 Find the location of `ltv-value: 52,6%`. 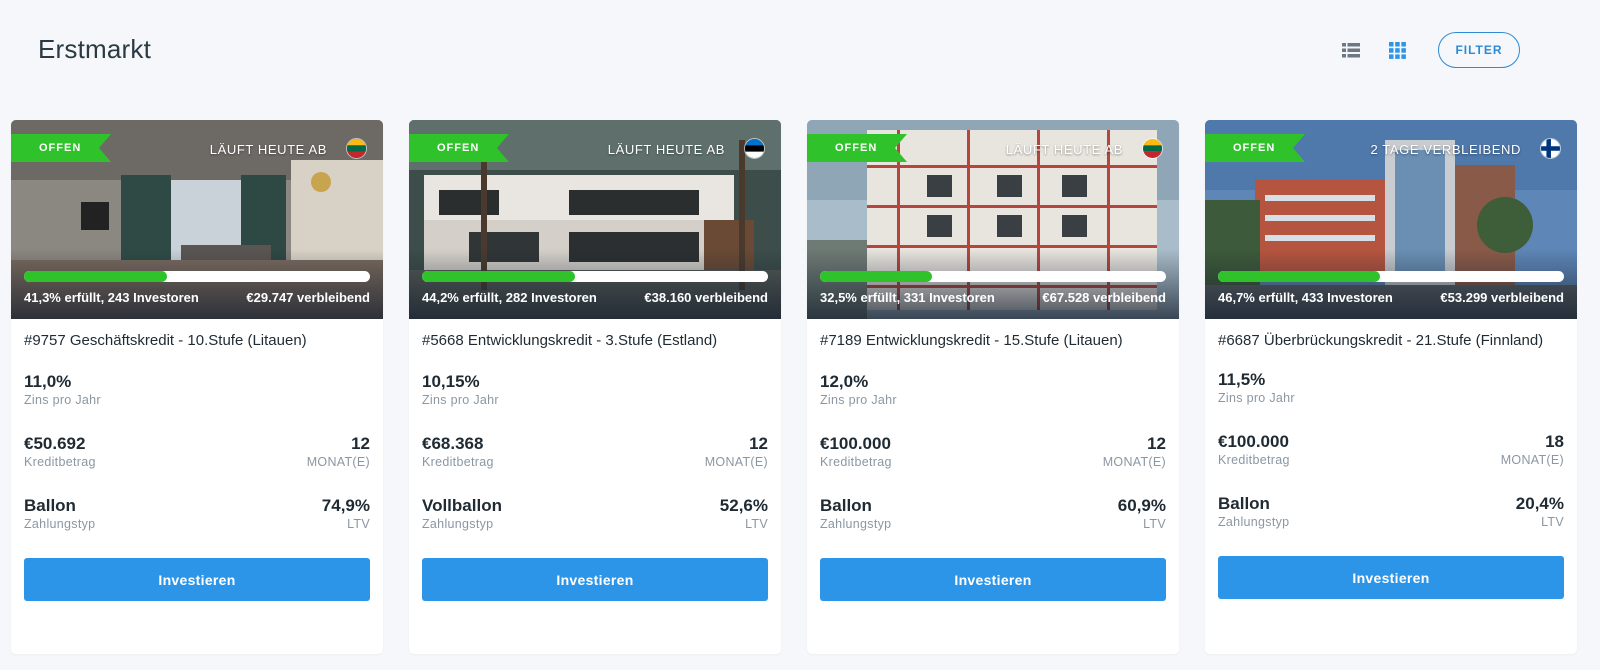

ltv-value: 52,6% is located at coordinates (743, 505).